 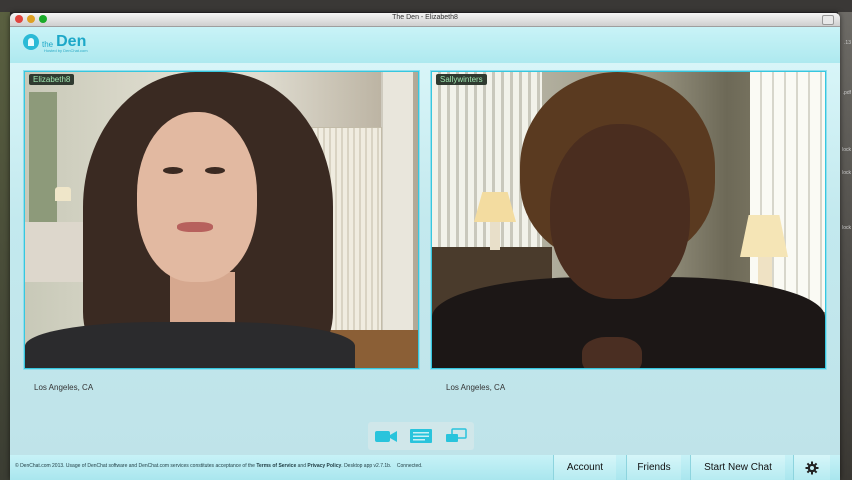 What do you see at coordinates (63, 194) in the screenshot?
I see `video-image-lamp` at bounding box center [63, 194].